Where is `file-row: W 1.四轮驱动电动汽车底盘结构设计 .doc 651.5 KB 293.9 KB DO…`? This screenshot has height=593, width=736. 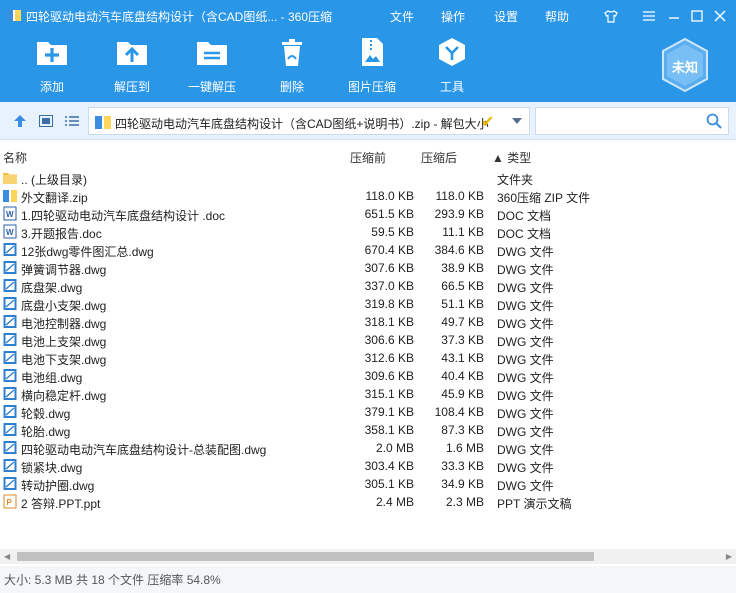 file-row: W 1.四轮驱动电动汽车底盘结构设计 .doc 651.5 KB 293.9 KB DO… is located at coordinates (368, 214).